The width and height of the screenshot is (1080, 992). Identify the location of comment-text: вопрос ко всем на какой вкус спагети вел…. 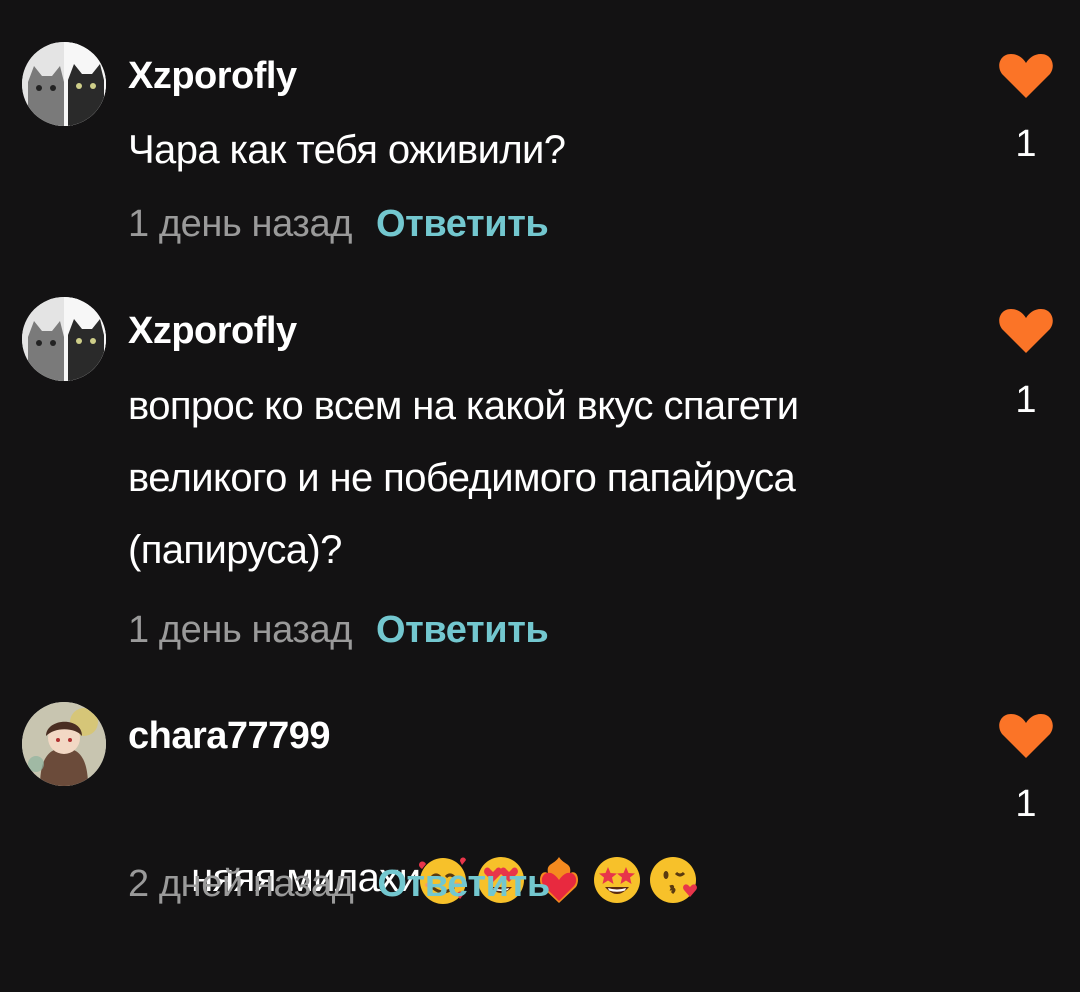
(463, 478).